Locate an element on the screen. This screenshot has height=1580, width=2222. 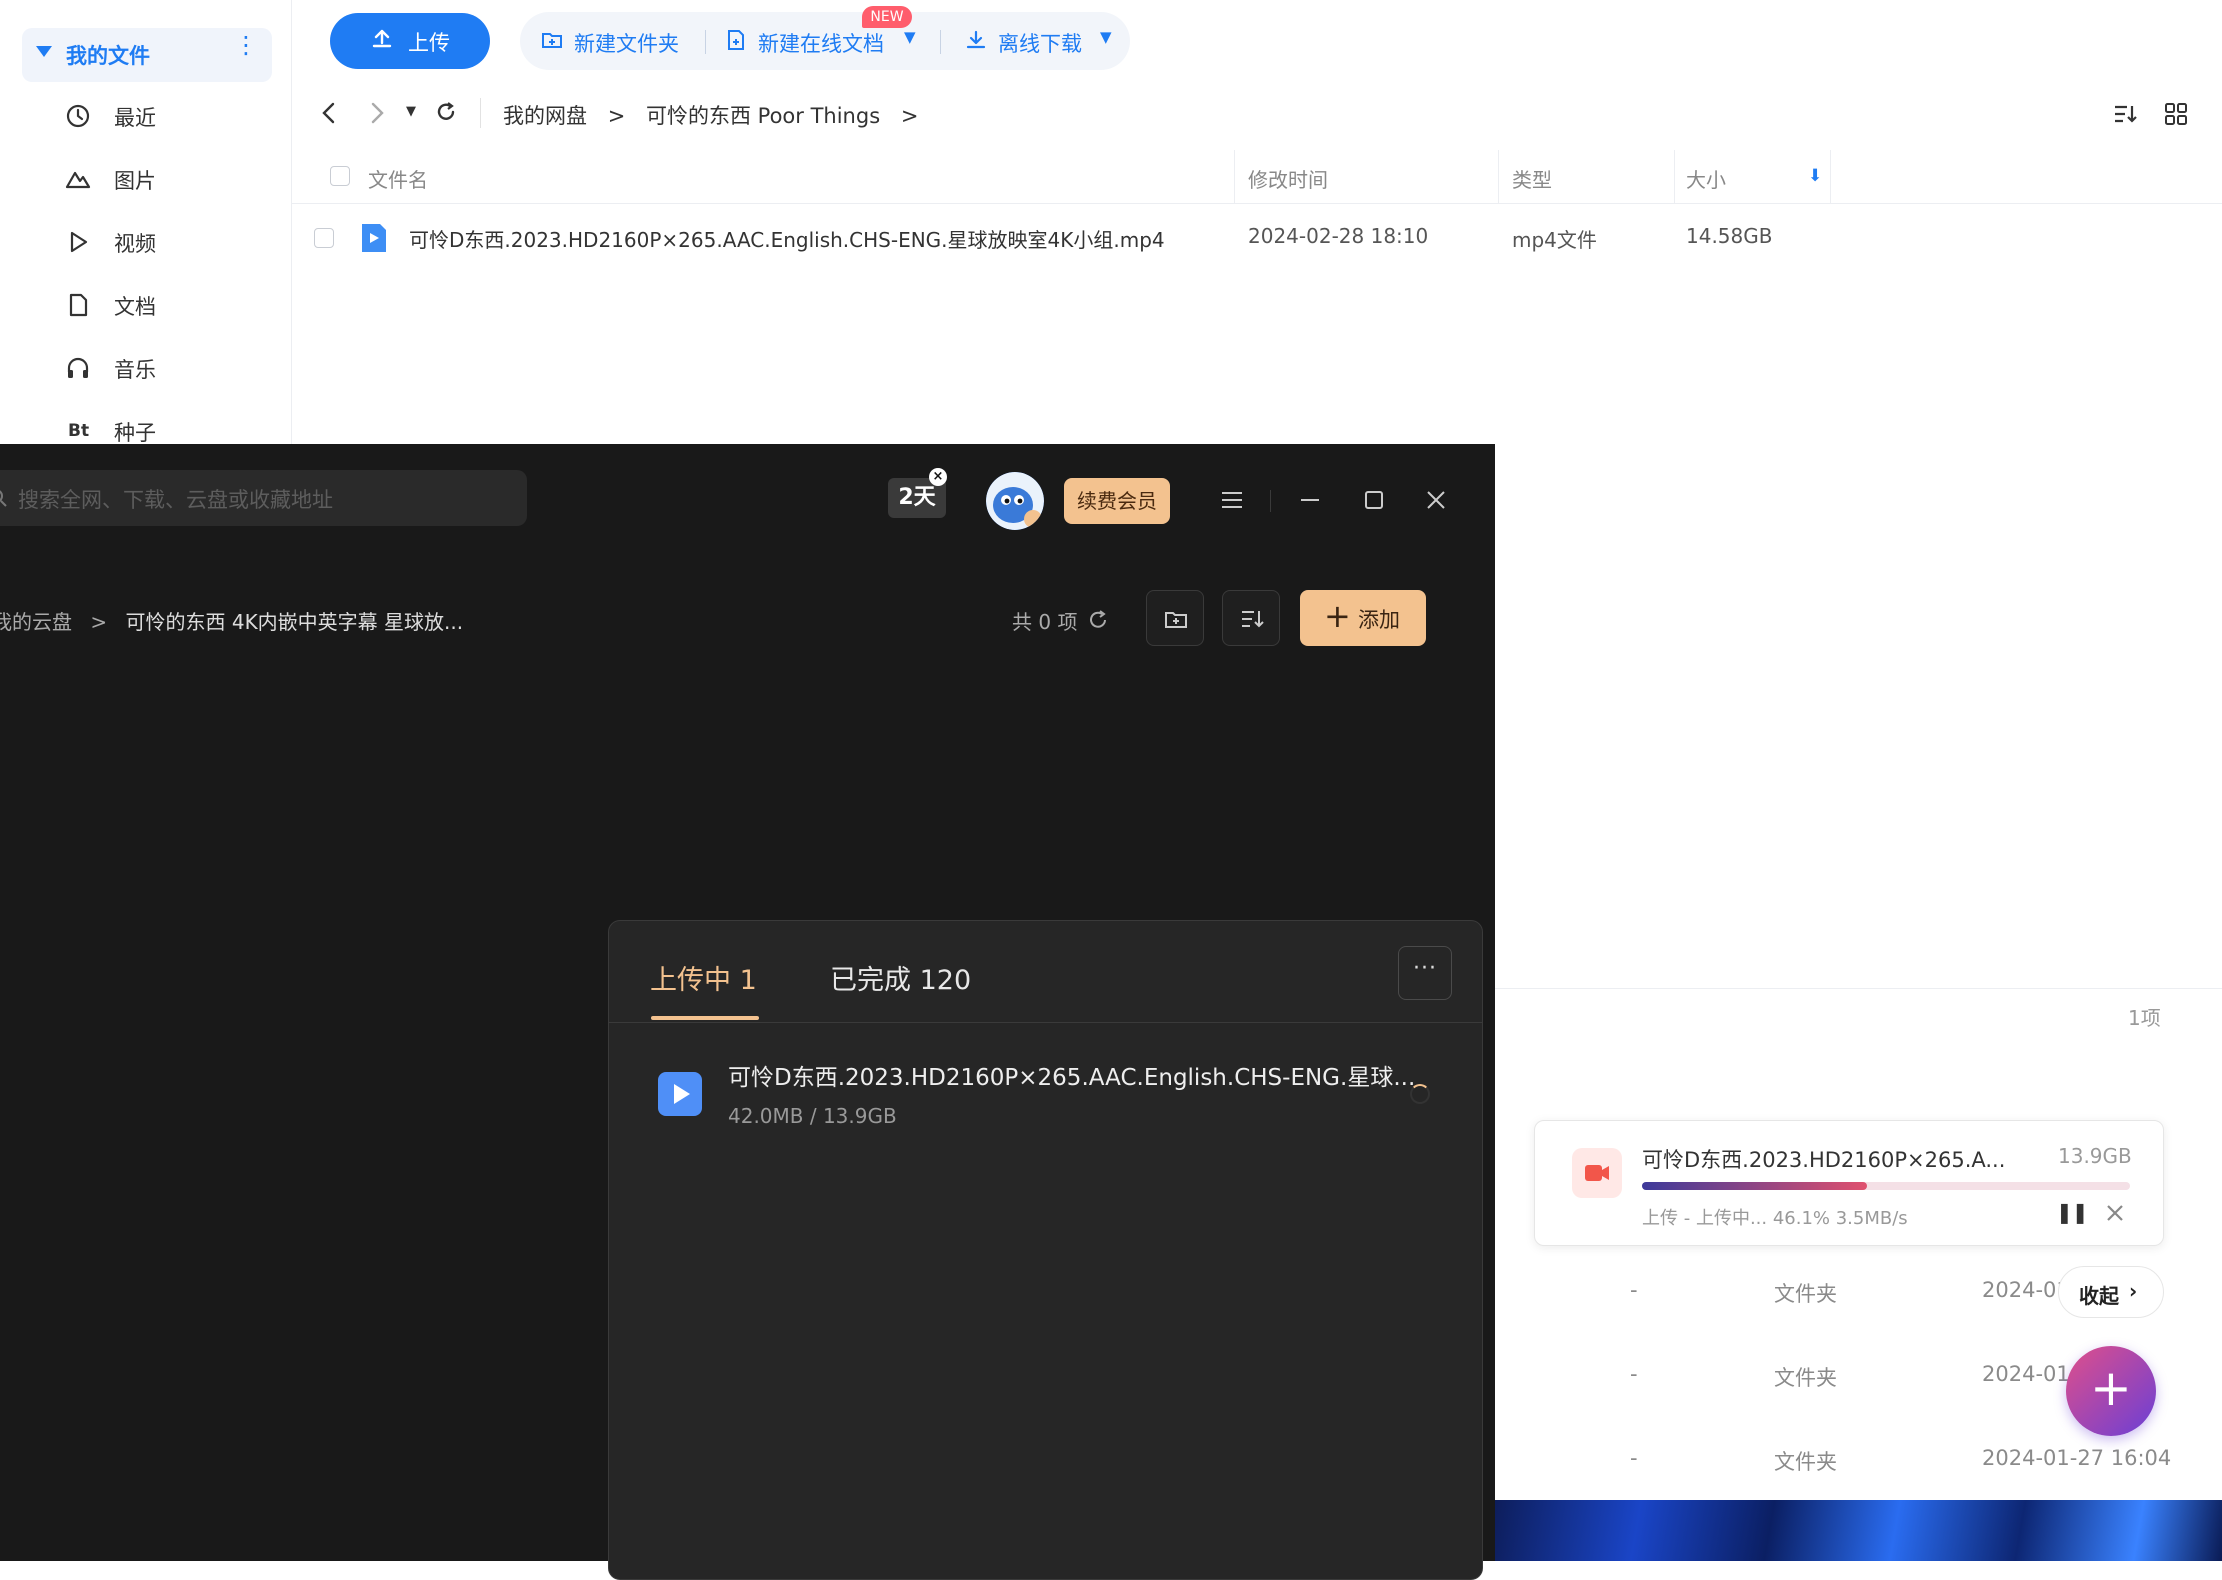
toolbar-divider is located at coordinates (705, 42).